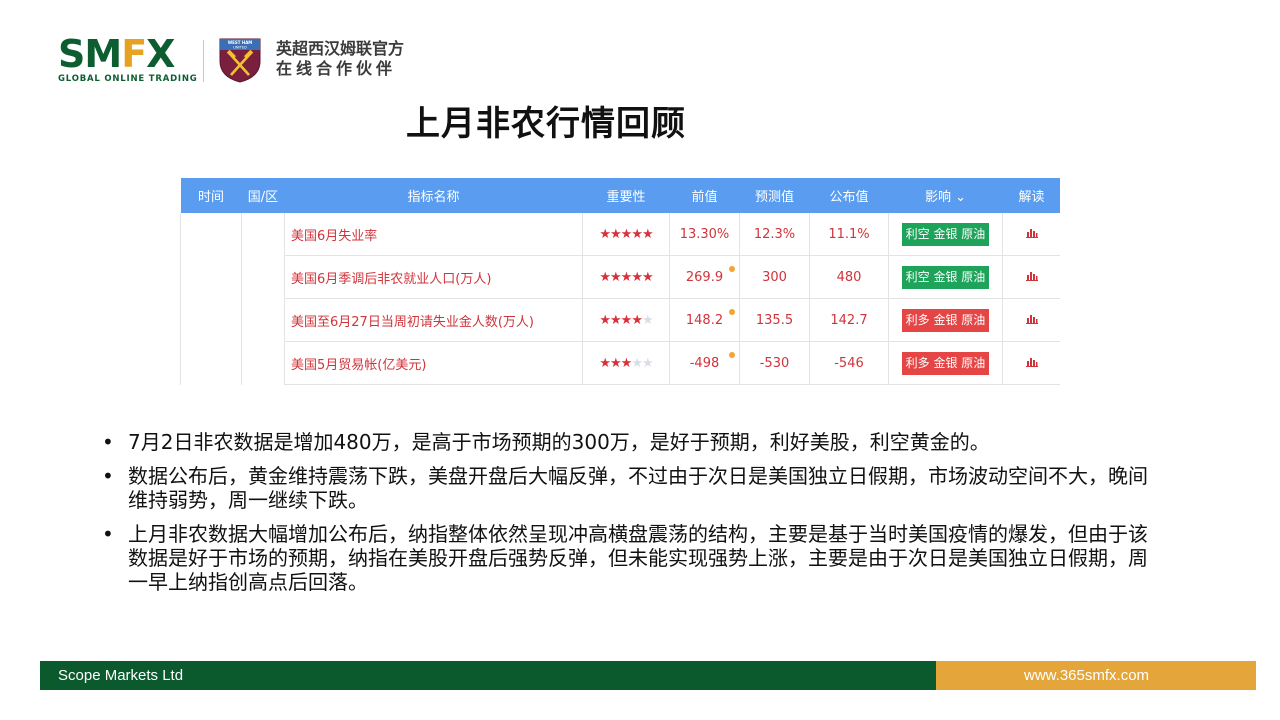 The height and width of the screenshot is (720, 1280). I want to click on cell-indicator-name: 美国至6月27日当周初请失业金人数(万人), so click(433, 320).